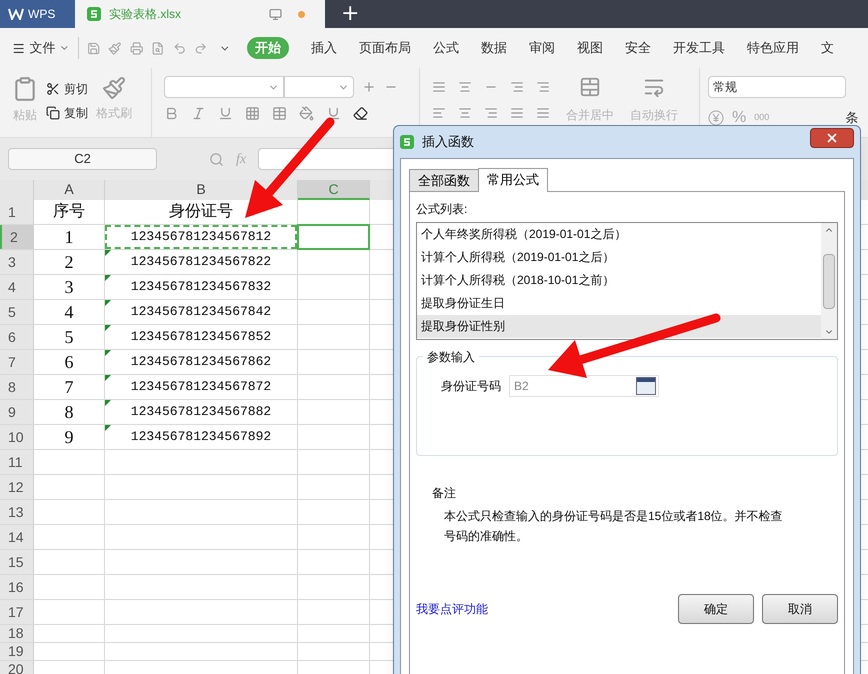 This screenshot has width=868, height=674. Describe the element at coordinates (360, 113) in the screenshot. I see `eraser-icon` at that location.